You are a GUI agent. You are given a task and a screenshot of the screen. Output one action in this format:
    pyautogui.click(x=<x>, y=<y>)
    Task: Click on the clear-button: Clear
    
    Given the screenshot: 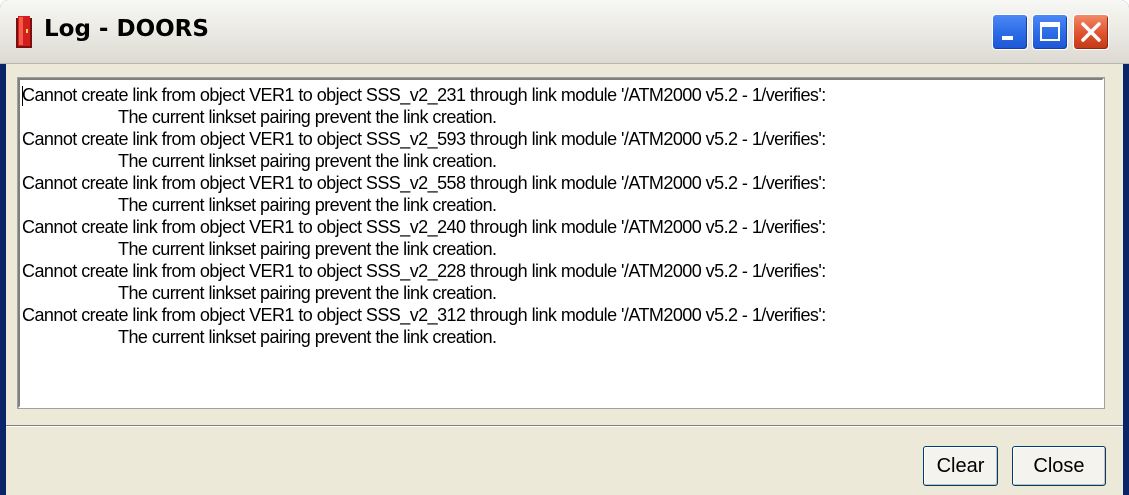 What is the action you would take?
    pyautogui.click(x=960, y=466)
    